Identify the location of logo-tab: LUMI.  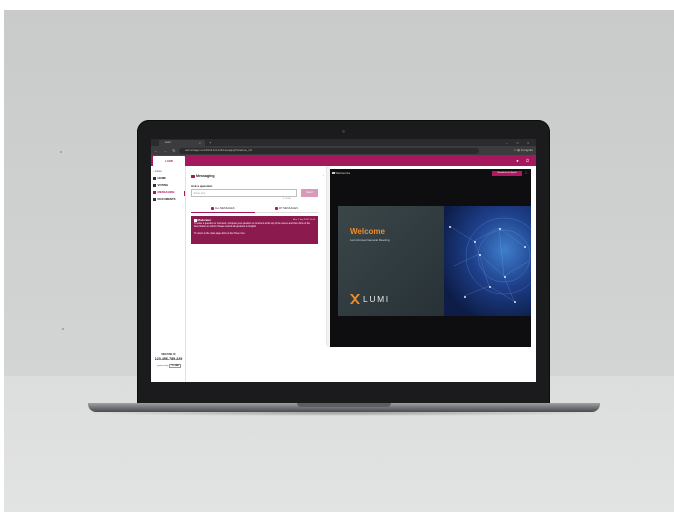
(169, 161).